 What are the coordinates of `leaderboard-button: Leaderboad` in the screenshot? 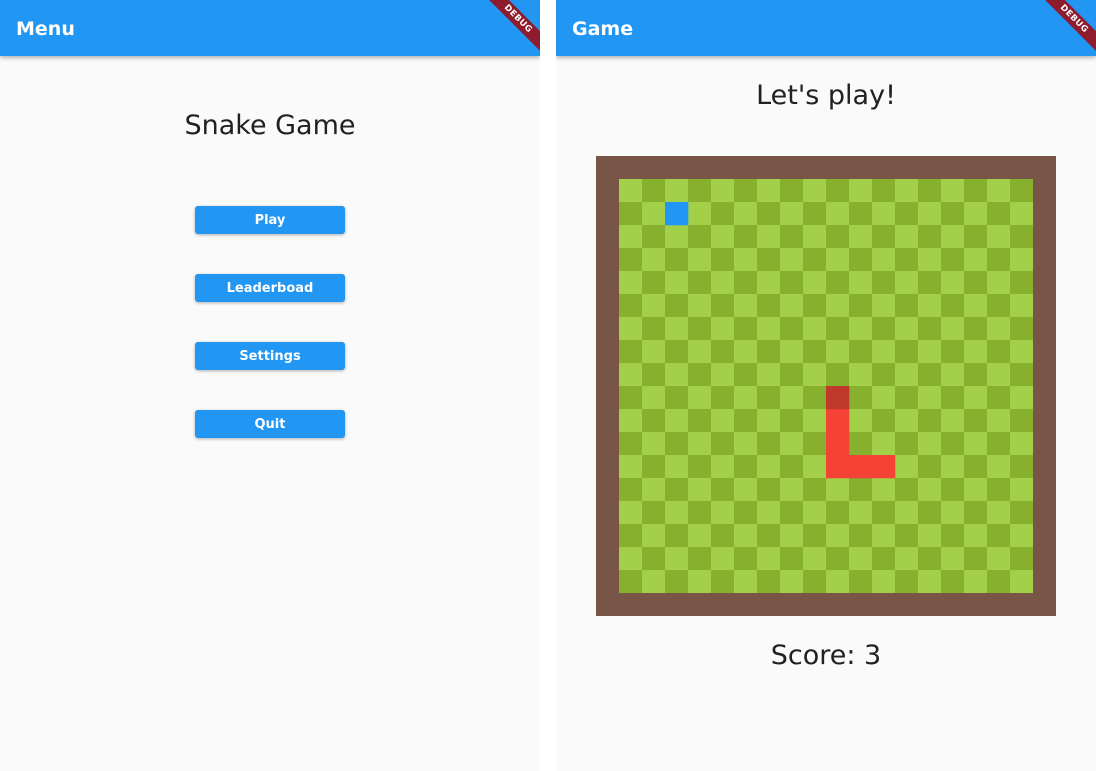 It's located at (270, 288).